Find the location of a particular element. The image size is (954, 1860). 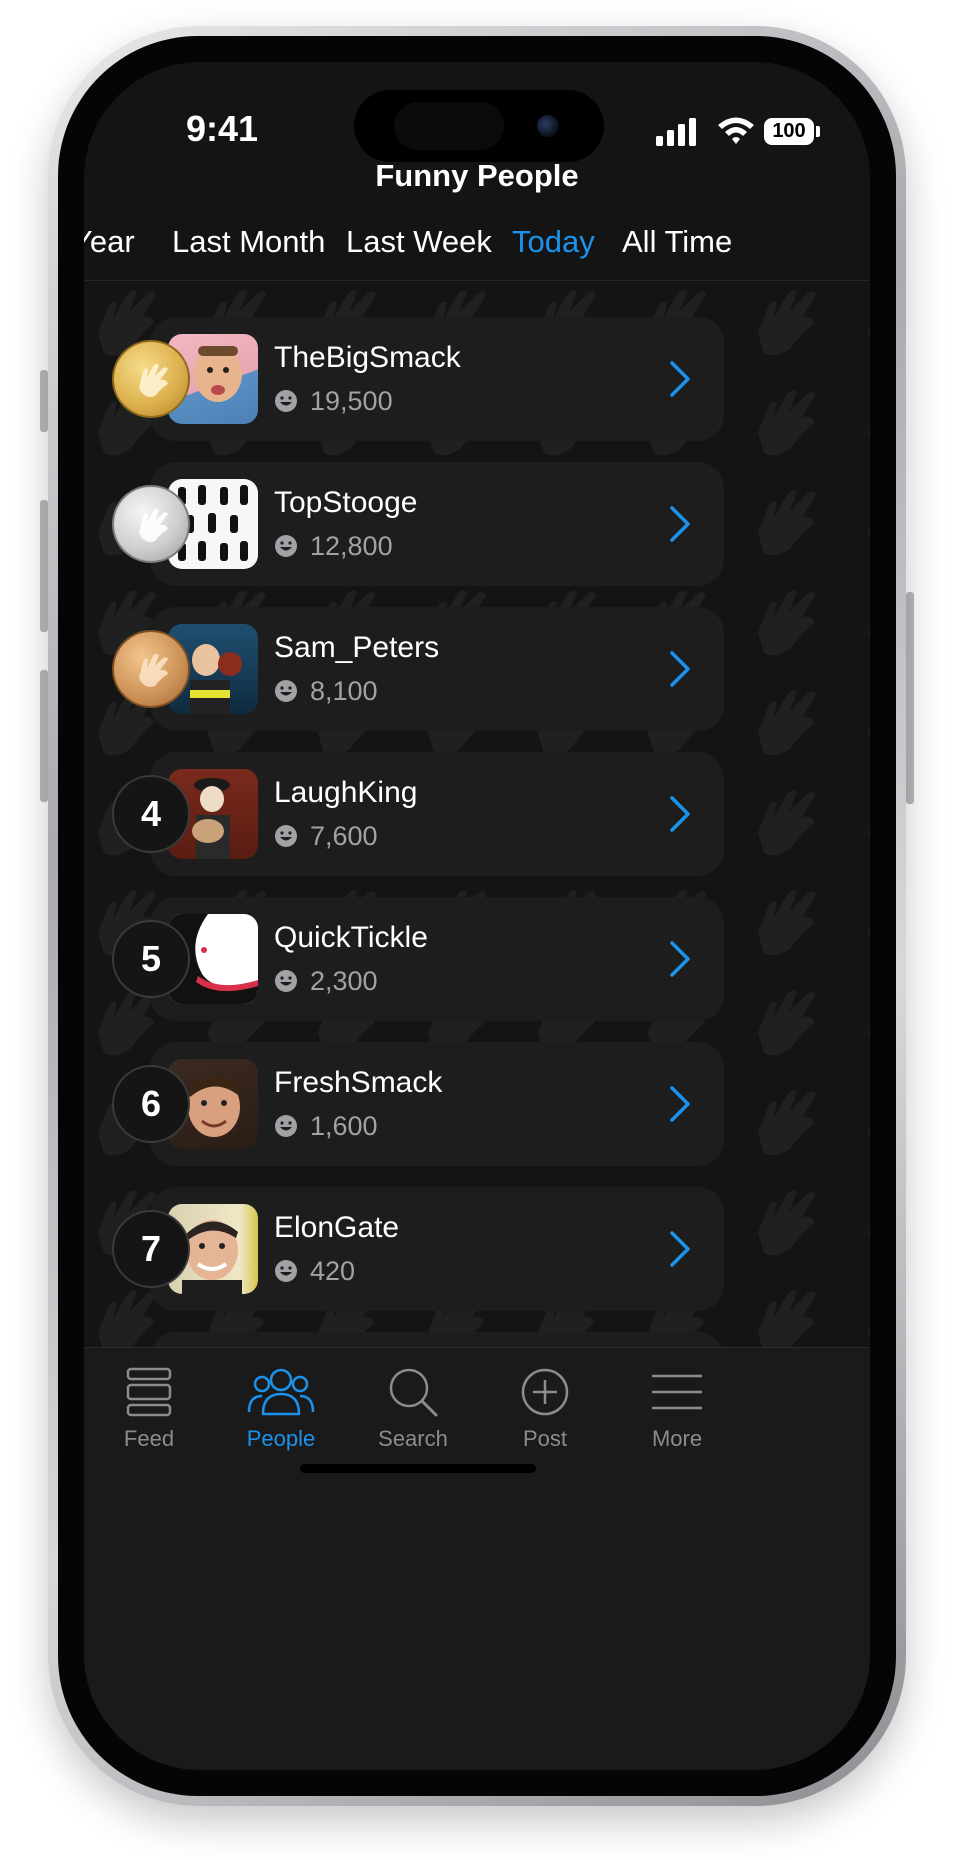

power-button is located at coordinates (910, 698).